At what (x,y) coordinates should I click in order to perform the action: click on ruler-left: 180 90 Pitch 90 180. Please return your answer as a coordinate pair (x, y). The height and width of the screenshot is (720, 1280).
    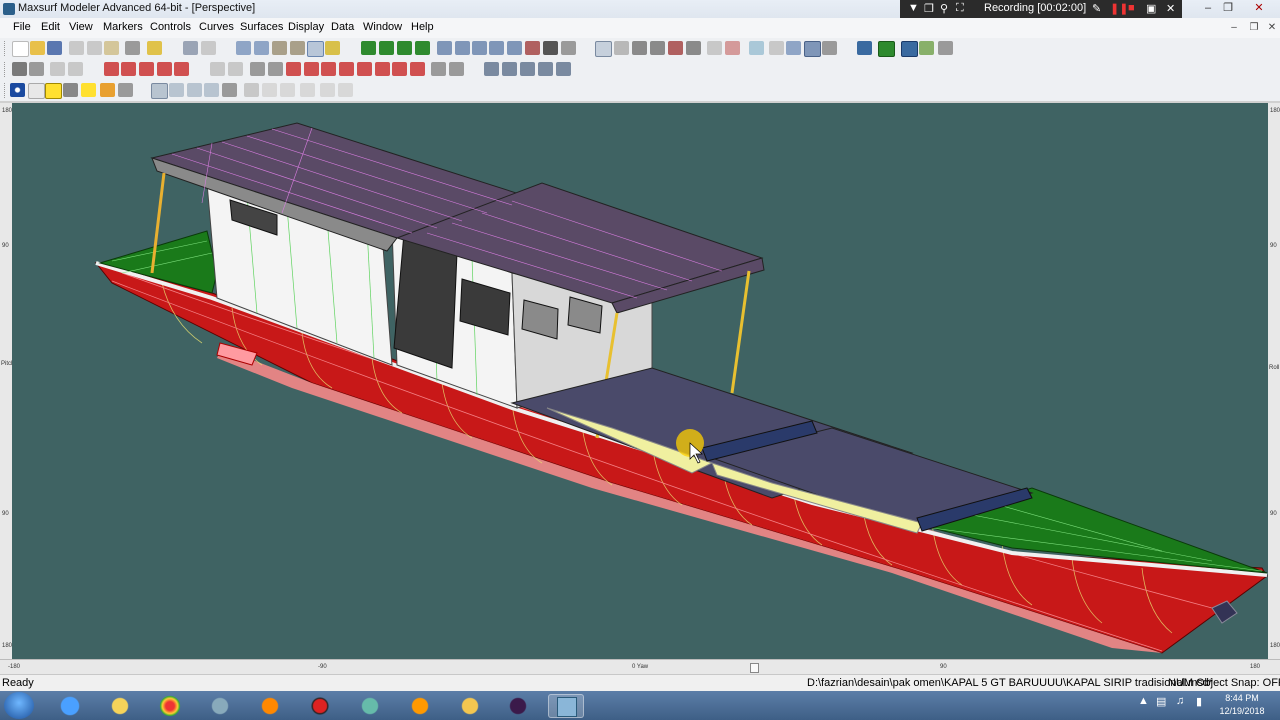
    Looking at the image, I should click on (7, 381).